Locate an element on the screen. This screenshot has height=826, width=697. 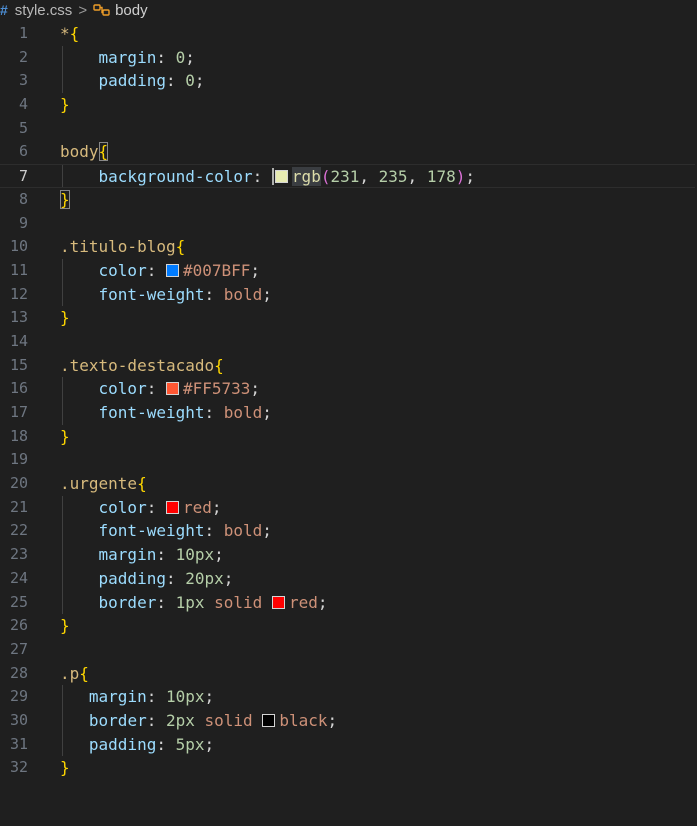
code-line: 12 font-weight: bold; is located at coordinates (348, 294).